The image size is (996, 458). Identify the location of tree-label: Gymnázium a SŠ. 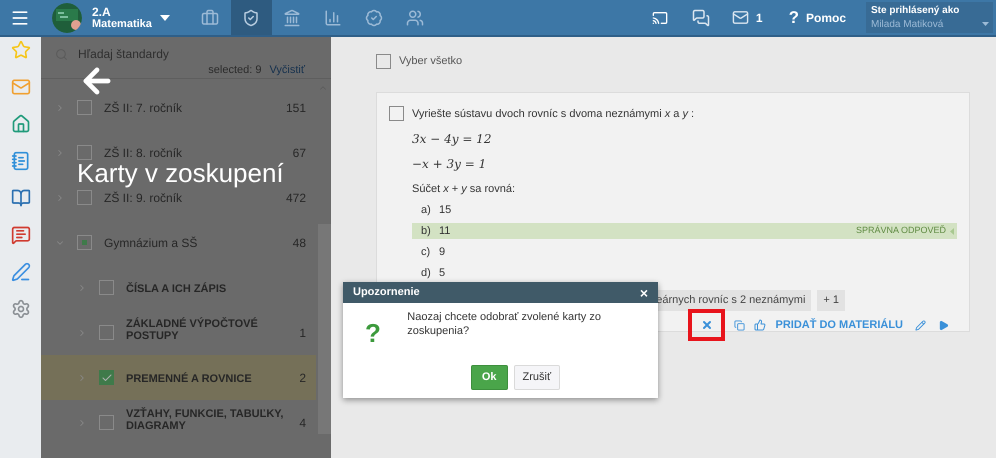
(151, 242).